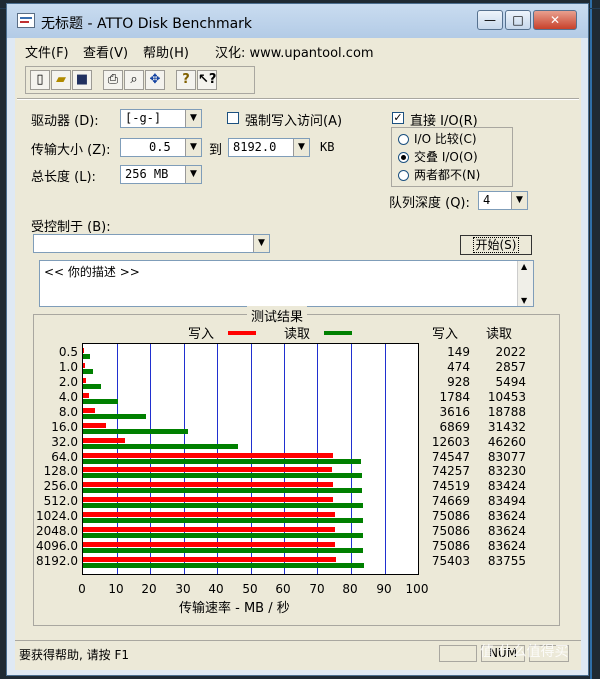  I want to click on total-length-select: 256 MB ▼, so click(161, 174).